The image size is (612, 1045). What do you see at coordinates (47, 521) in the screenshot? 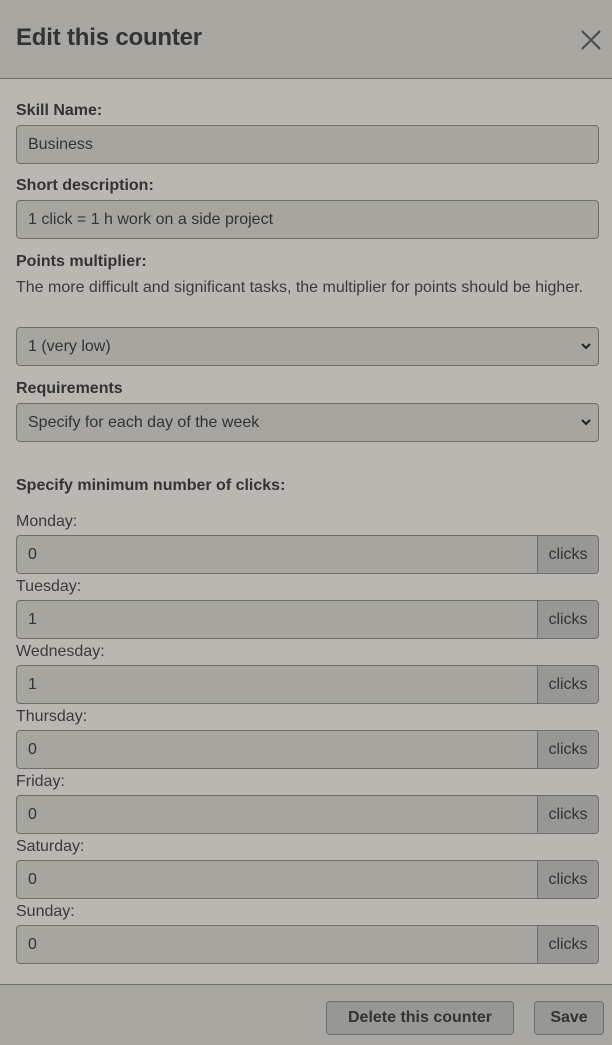
I see `monday-label: Monday:` at bounding box center [47, 521].